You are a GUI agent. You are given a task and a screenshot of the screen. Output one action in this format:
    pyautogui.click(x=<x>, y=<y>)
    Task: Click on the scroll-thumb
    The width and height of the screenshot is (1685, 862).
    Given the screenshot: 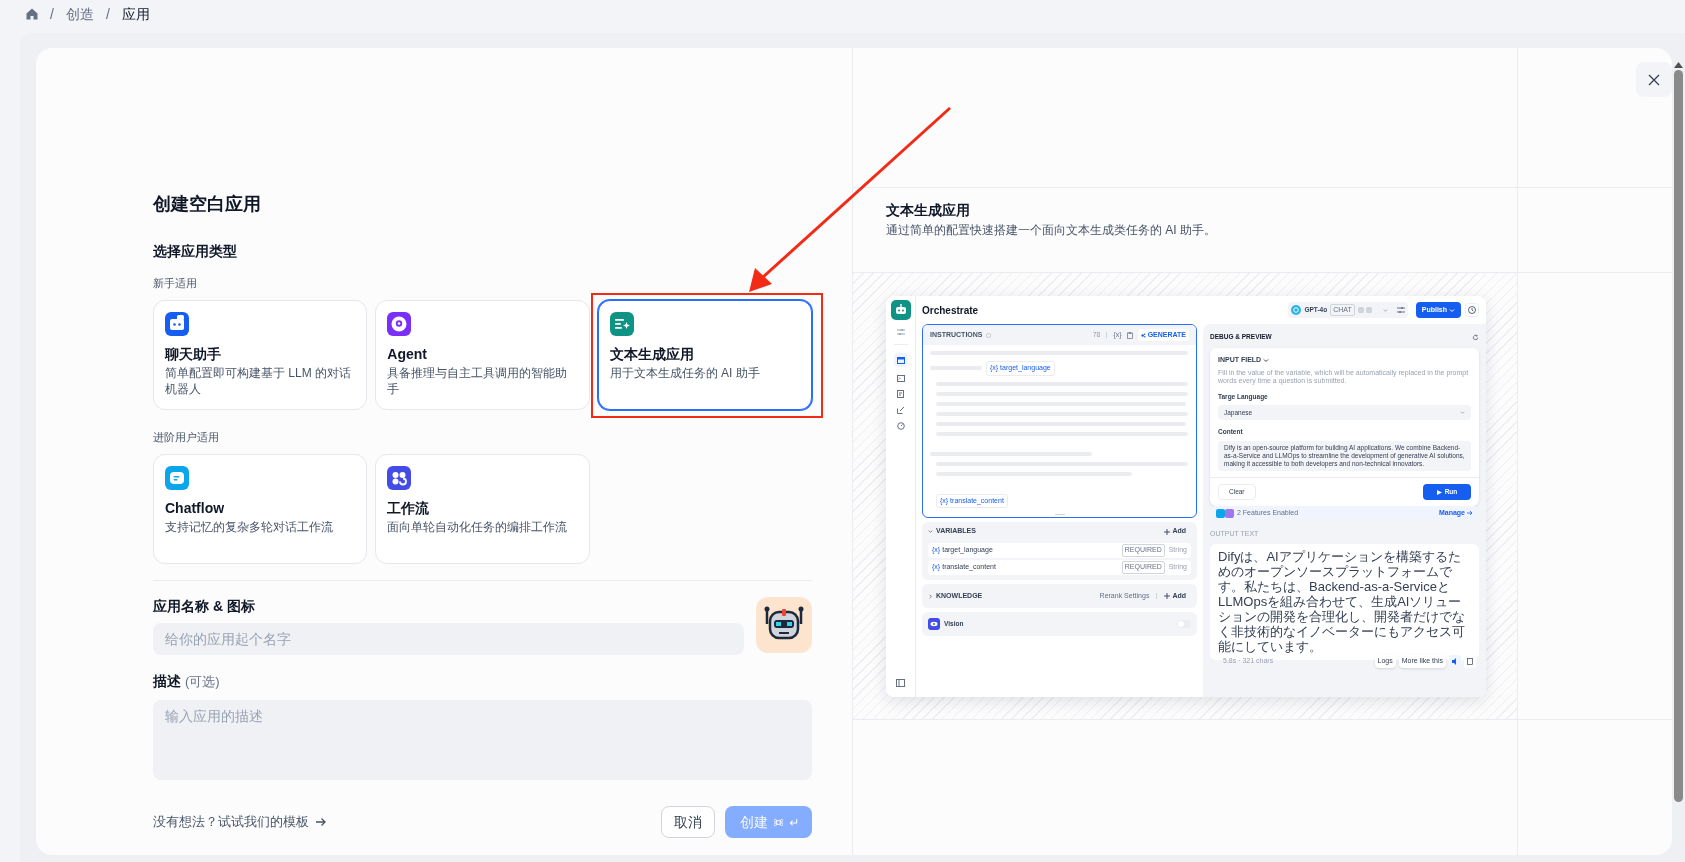 What is the action you would take?
    pyautogui.click(x=1678, y=436)
    